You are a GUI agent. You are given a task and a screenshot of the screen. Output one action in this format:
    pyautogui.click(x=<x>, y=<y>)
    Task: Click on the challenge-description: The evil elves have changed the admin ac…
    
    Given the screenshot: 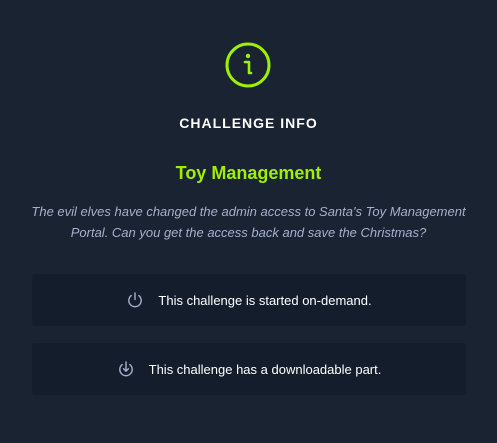 What is the action you would take?
    pyautogui.click(x=248, y=222)
    